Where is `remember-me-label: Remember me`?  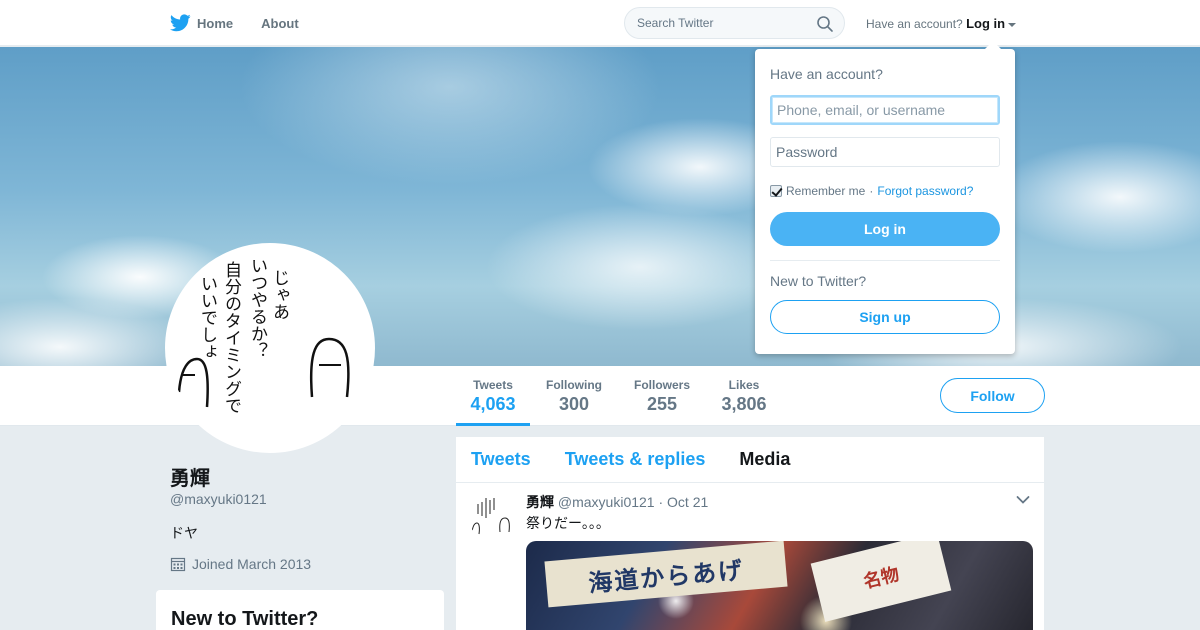 remember-me-label: Remember me is located at coordinates (825, 191).